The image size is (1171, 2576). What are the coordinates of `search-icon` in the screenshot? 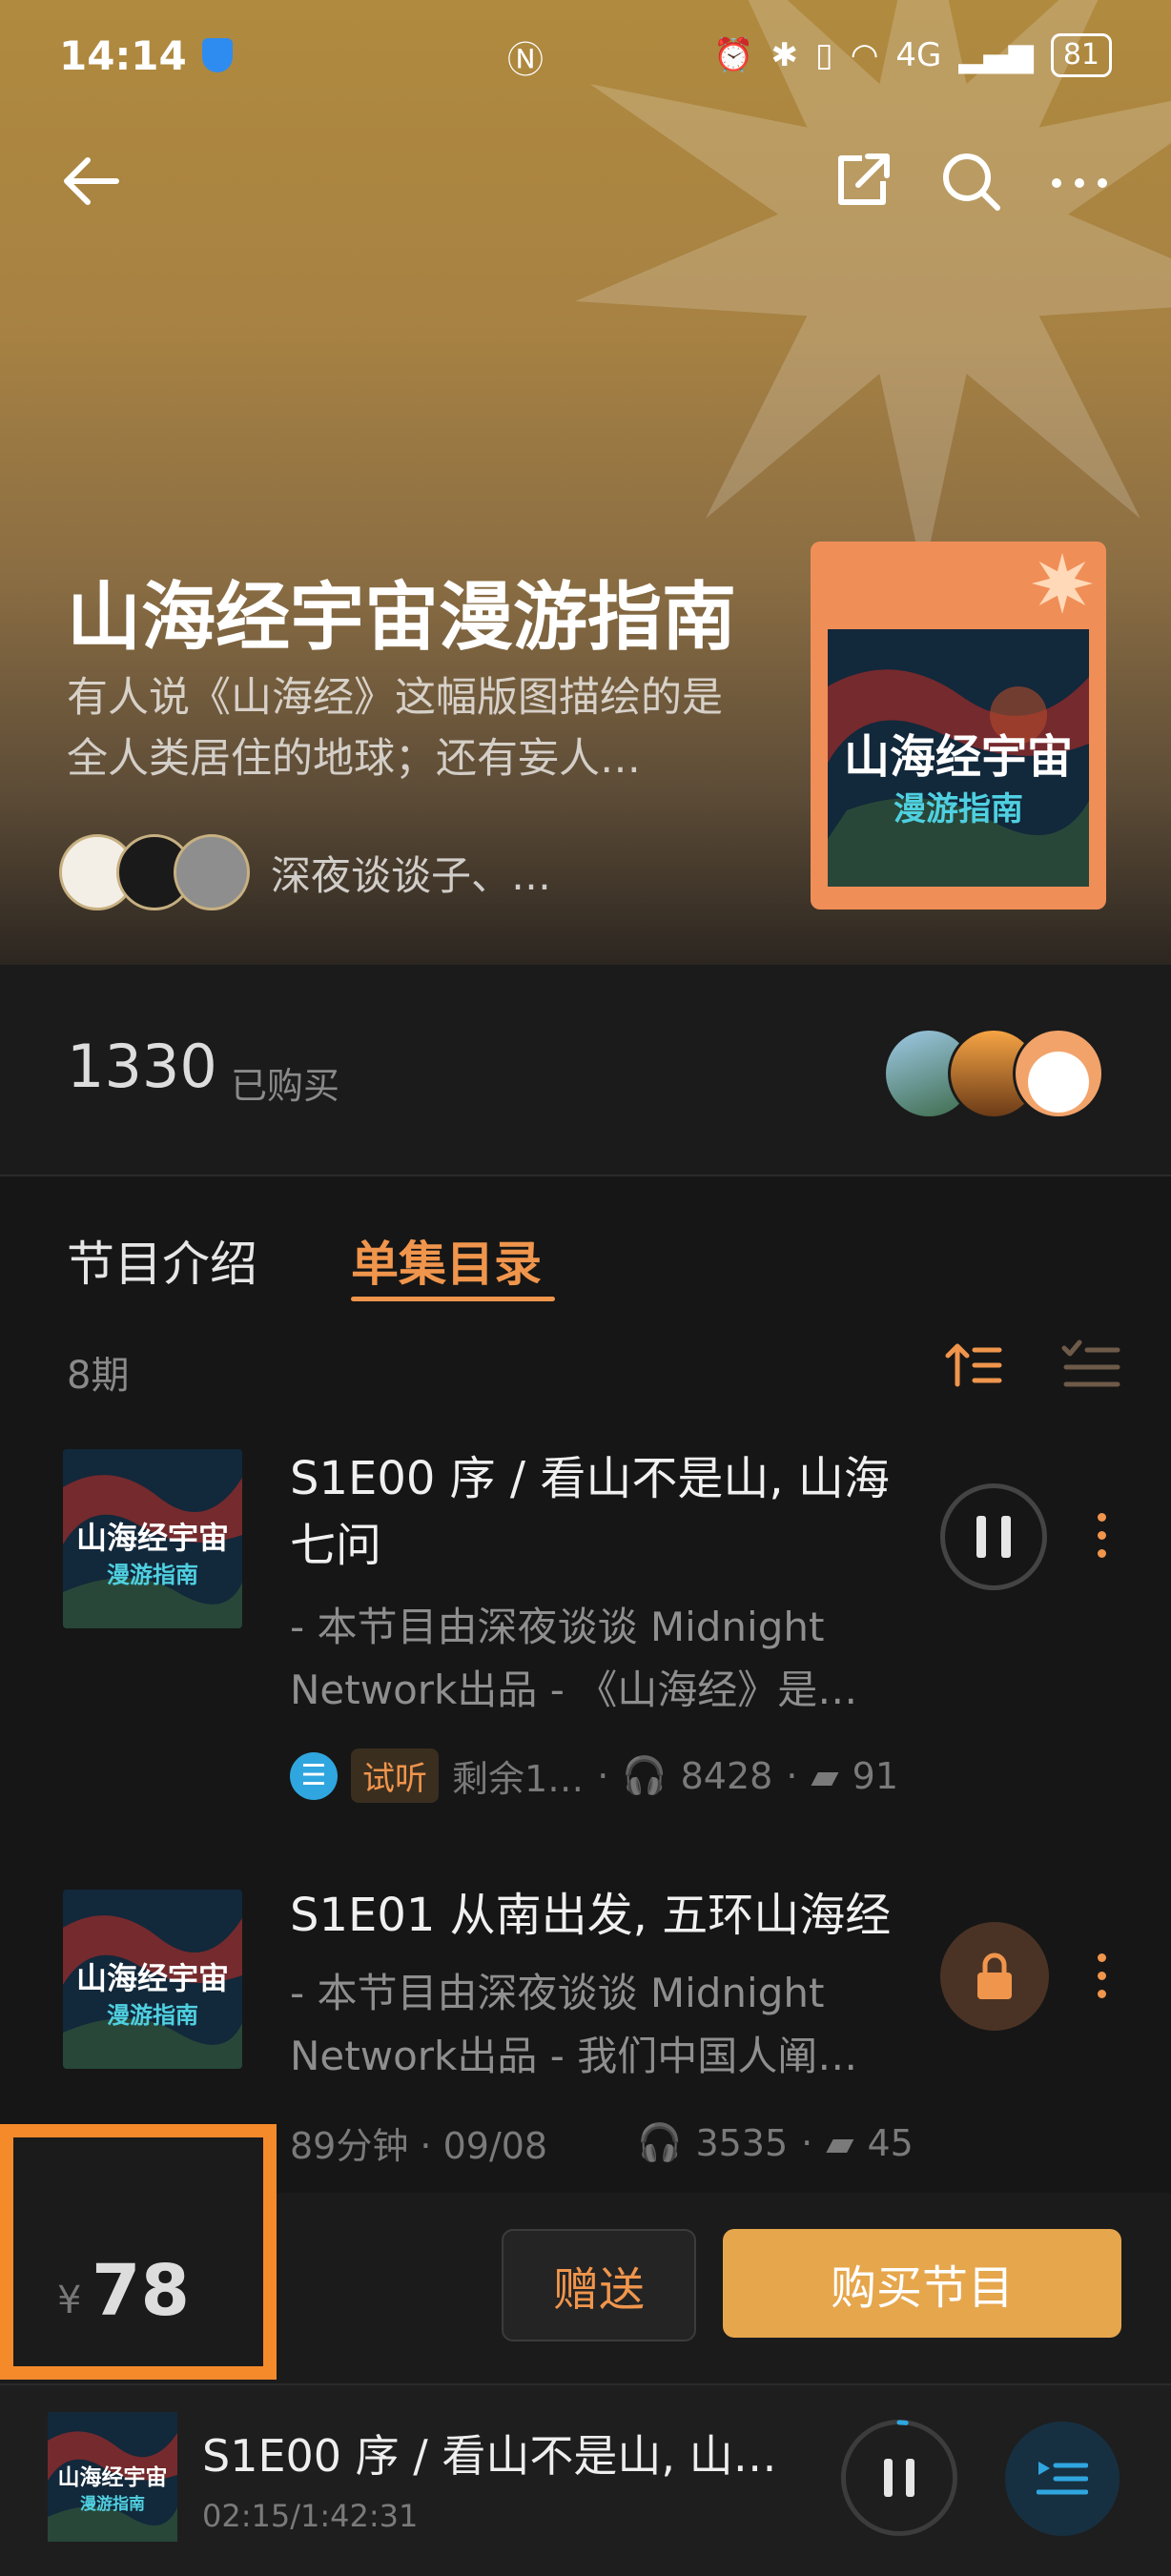 It's located at (971, 181).